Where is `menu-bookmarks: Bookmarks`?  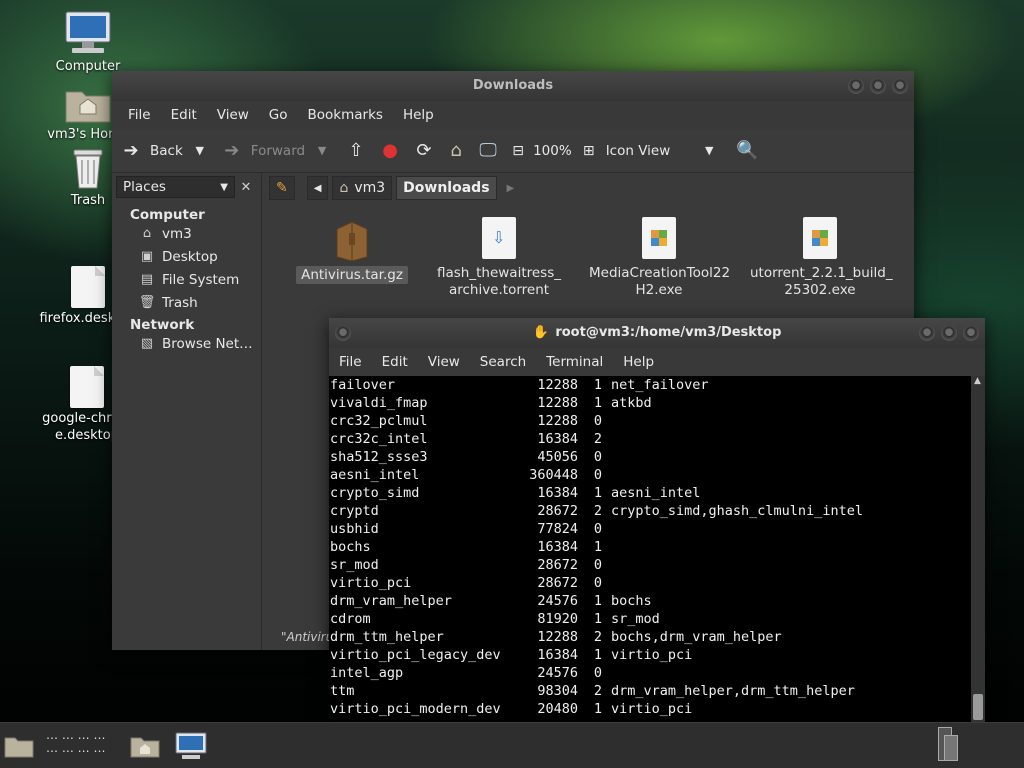
menu-bookmarks: Bookmarks is located at coordinates (345, 115).